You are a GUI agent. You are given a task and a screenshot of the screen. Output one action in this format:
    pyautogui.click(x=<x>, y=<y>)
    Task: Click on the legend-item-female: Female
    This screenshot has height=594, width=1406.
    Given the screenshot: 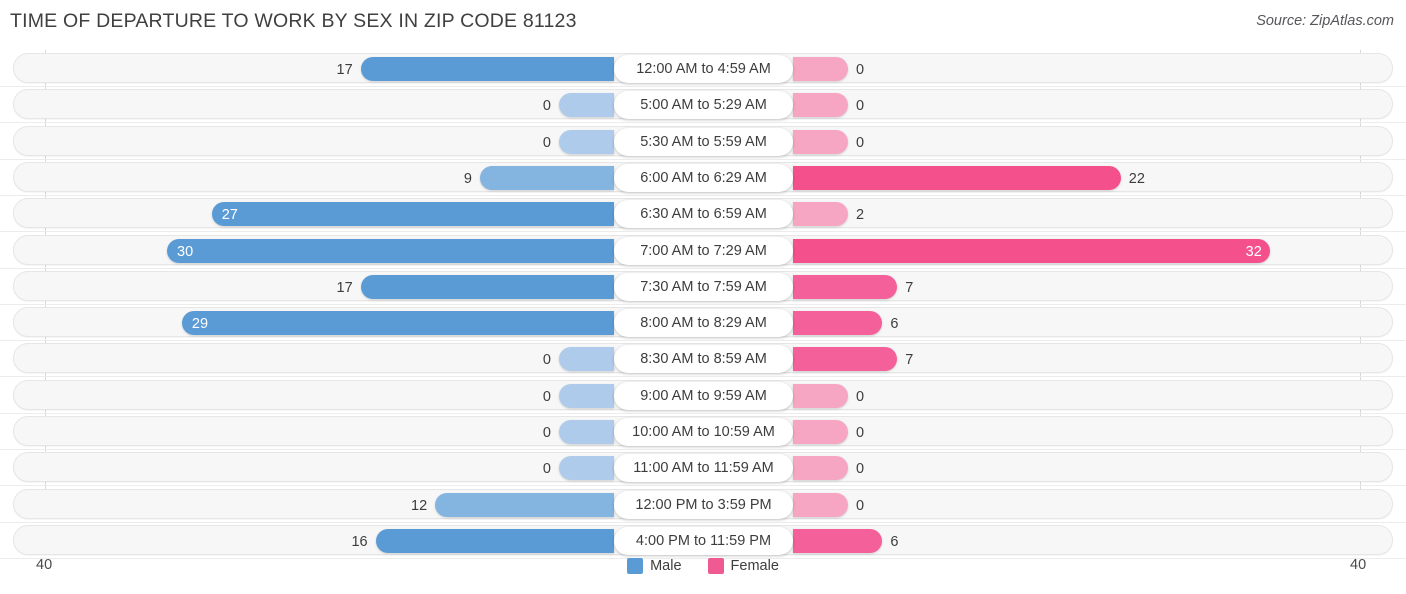 What is the action you would take?
    pyautogui.click(x=743, y=566)
    